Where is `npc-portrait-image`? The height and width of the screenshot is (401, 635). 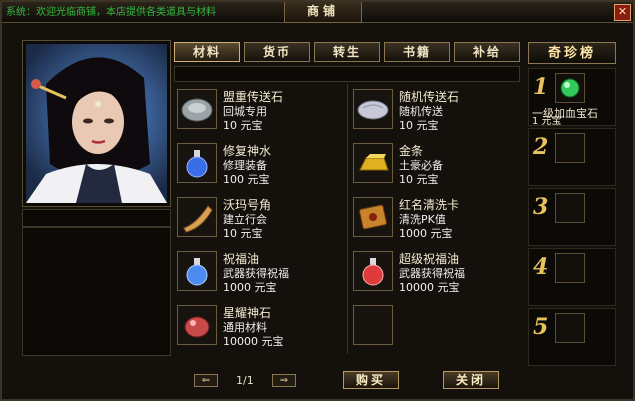 npc-portrait-image is located at coordinates (96, 130).